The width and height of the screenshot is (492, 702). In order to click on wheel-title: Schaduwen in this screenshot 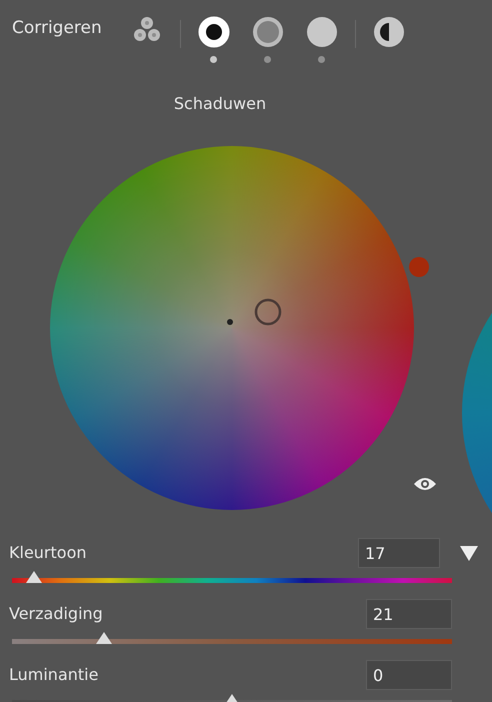, I will do `click(220, 104)`.